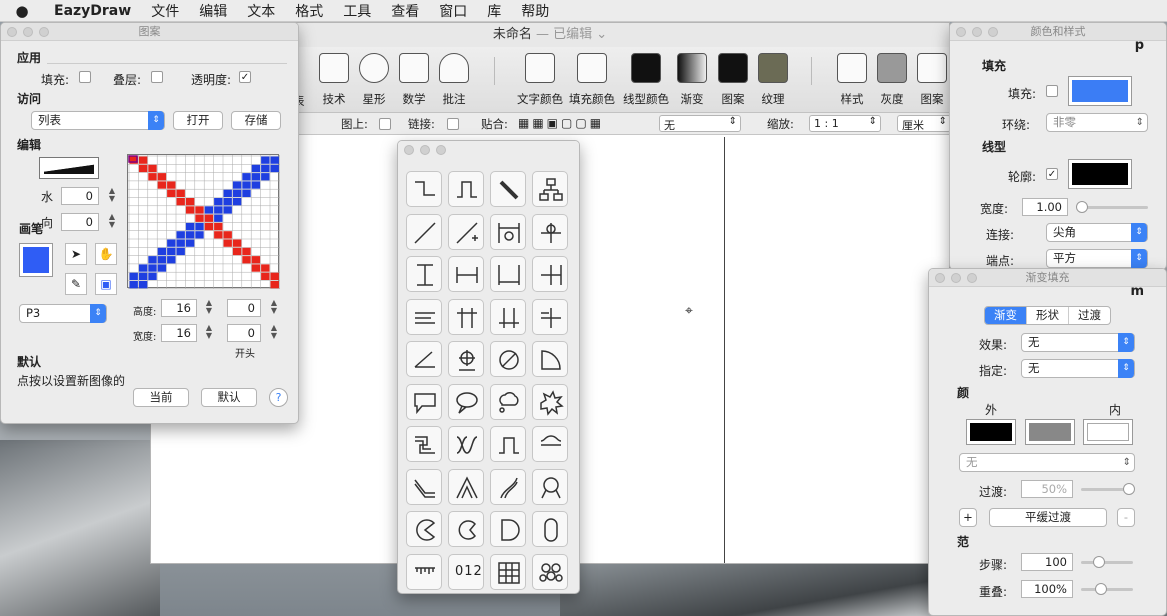 This screenshot has height=616, width=1167. I want to click on pattern-pixel-grid, so click(203, 221).